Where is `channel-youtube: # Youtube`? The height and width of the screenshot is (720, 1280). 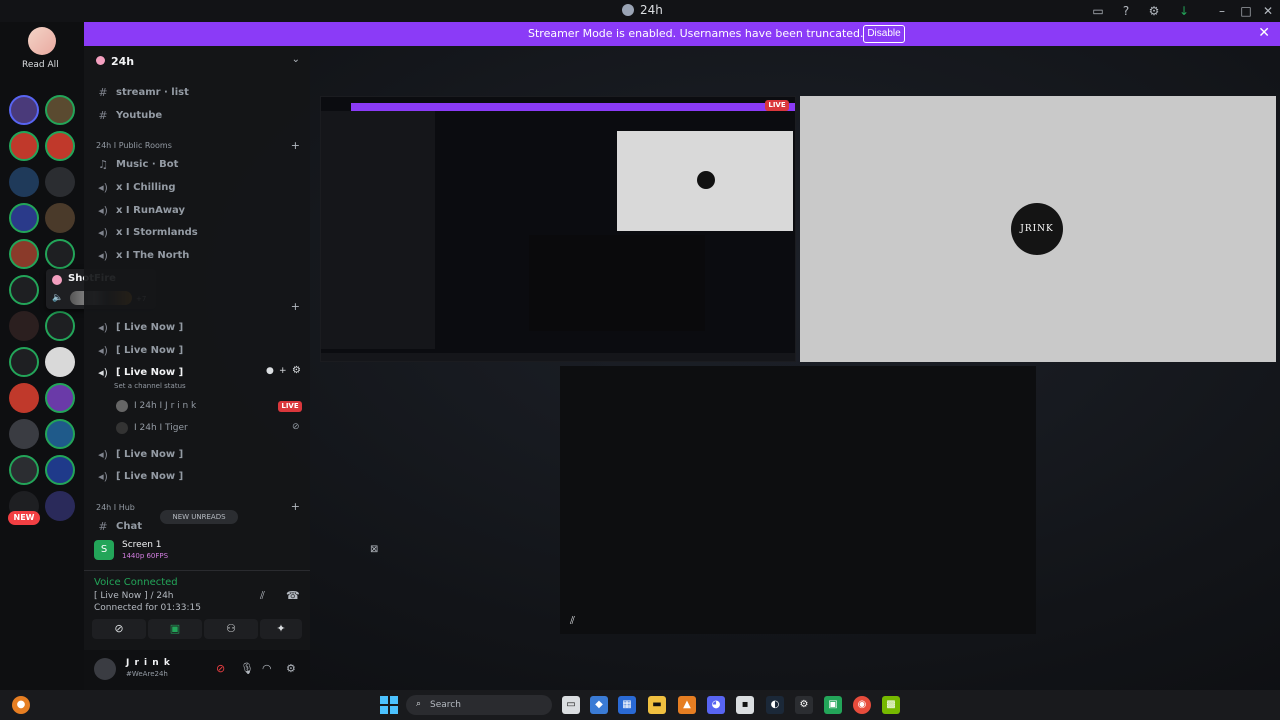
channel-youtube: # Youtube is located at coordinates (129, 115).